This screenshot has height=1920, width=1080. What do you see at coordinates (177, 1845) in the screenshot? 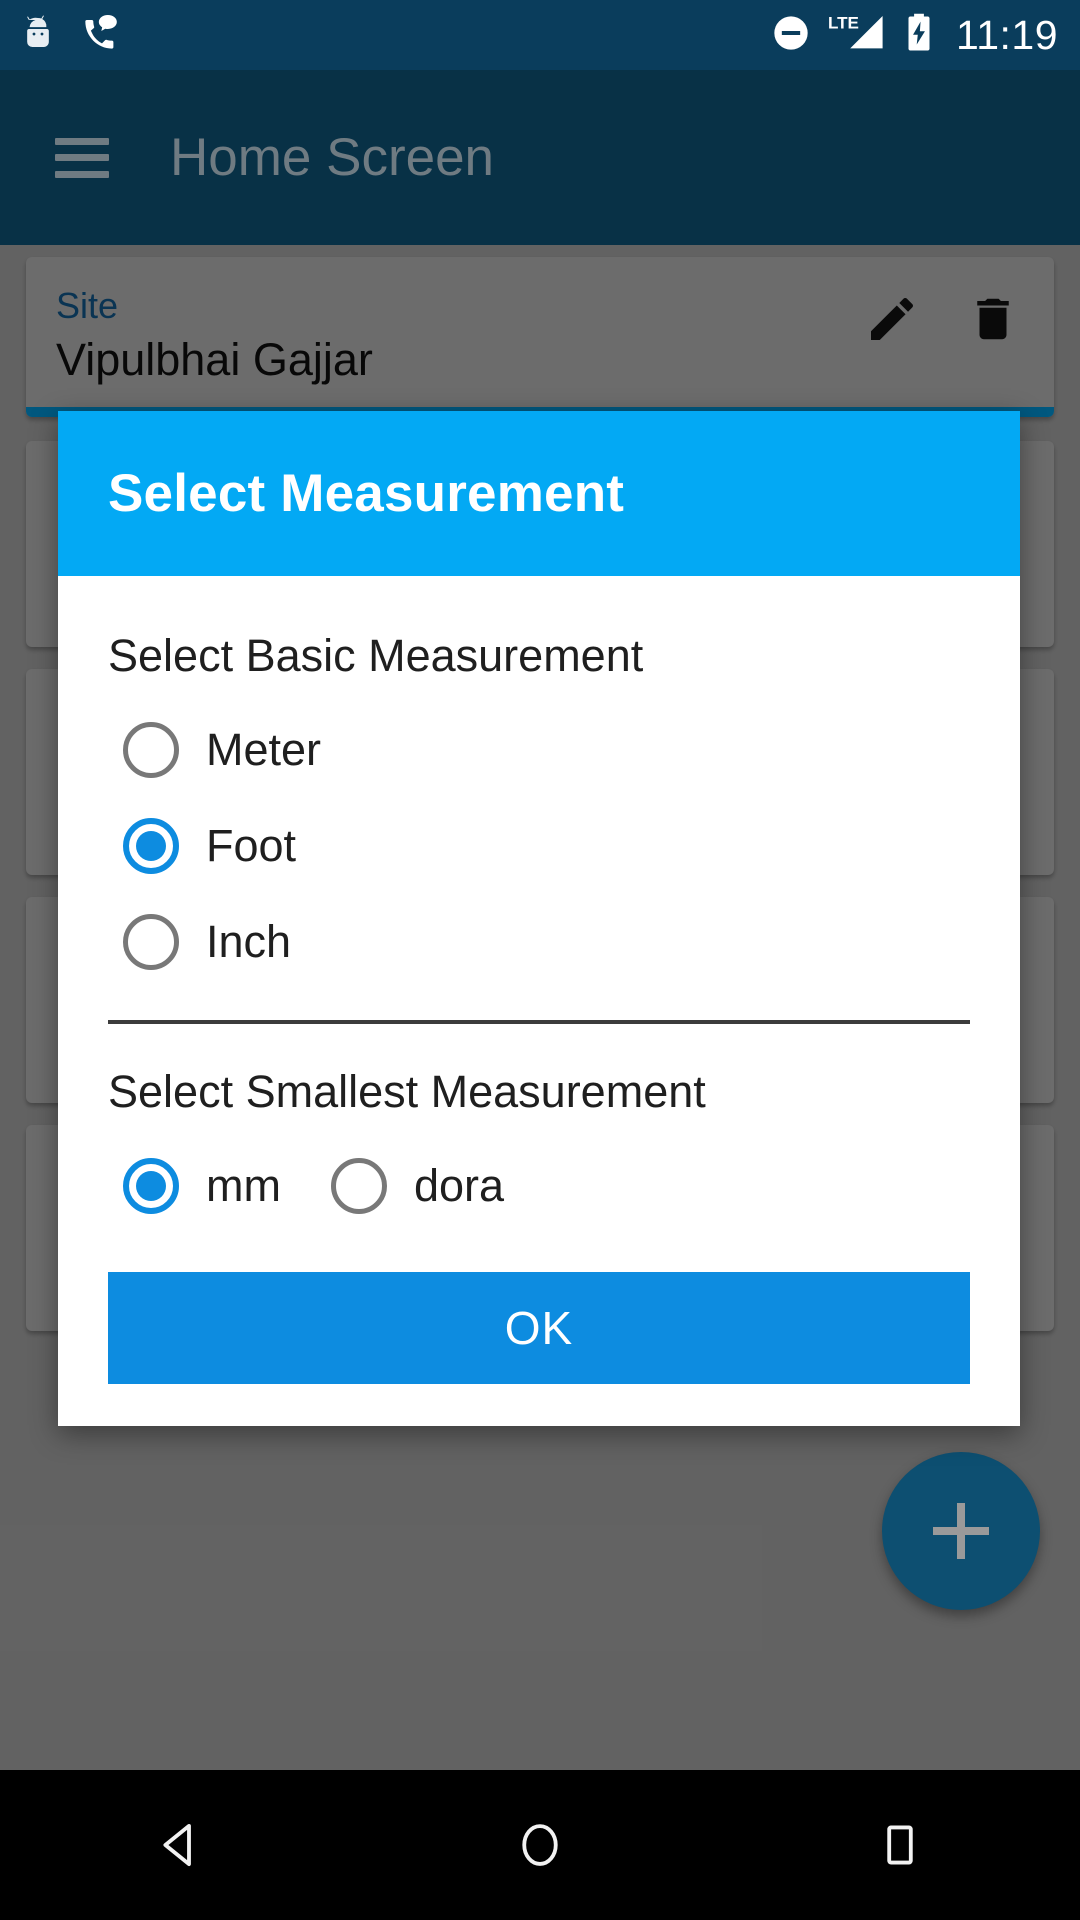
I see `back-triangle-icon` at bounding box center [177, 1845].